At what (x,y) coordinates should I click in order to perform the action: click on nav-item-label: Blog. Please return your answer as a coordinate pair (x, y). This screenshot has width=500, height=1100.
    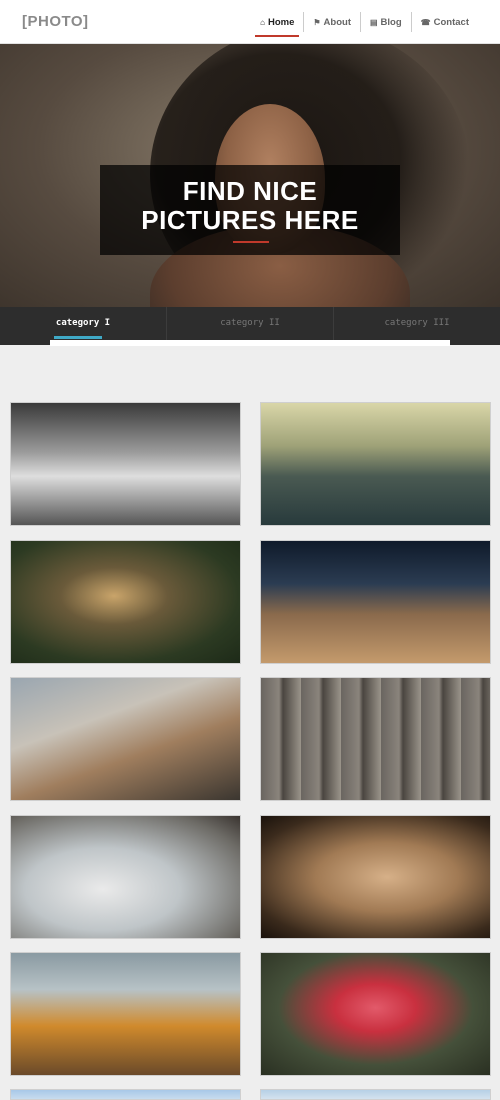
    Looking at the image, I should click on (391, 22).